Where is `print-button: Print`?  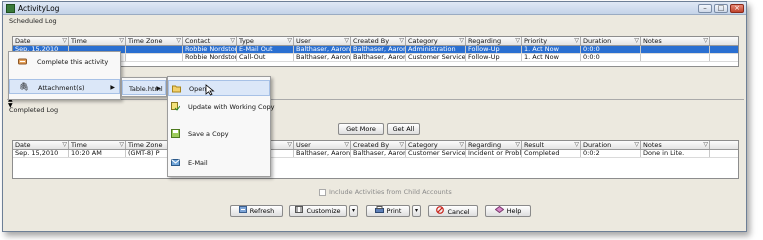 print-button: Print is located at coordinates (388, 211).